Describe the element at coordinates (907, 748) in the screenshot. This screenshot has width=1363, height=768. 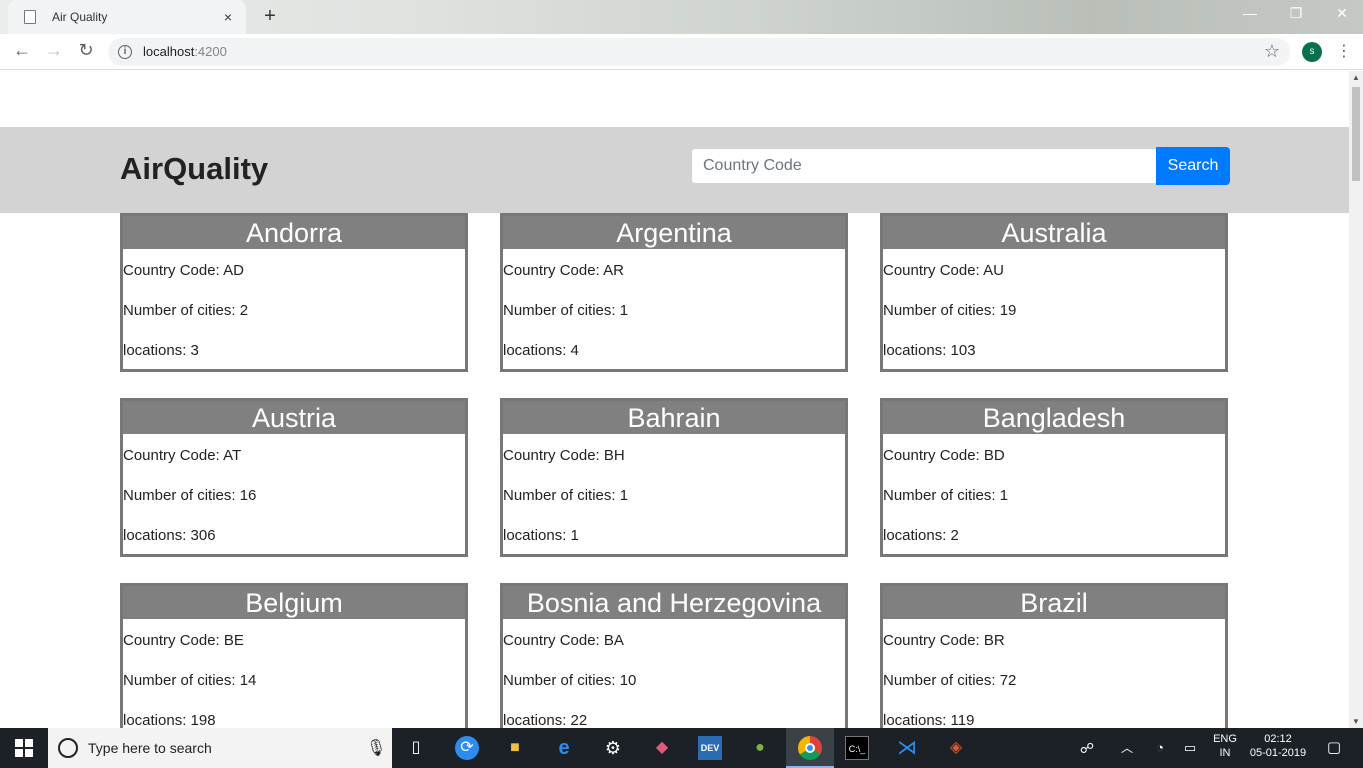
I see `vscode-icon: ⋊` at that location.